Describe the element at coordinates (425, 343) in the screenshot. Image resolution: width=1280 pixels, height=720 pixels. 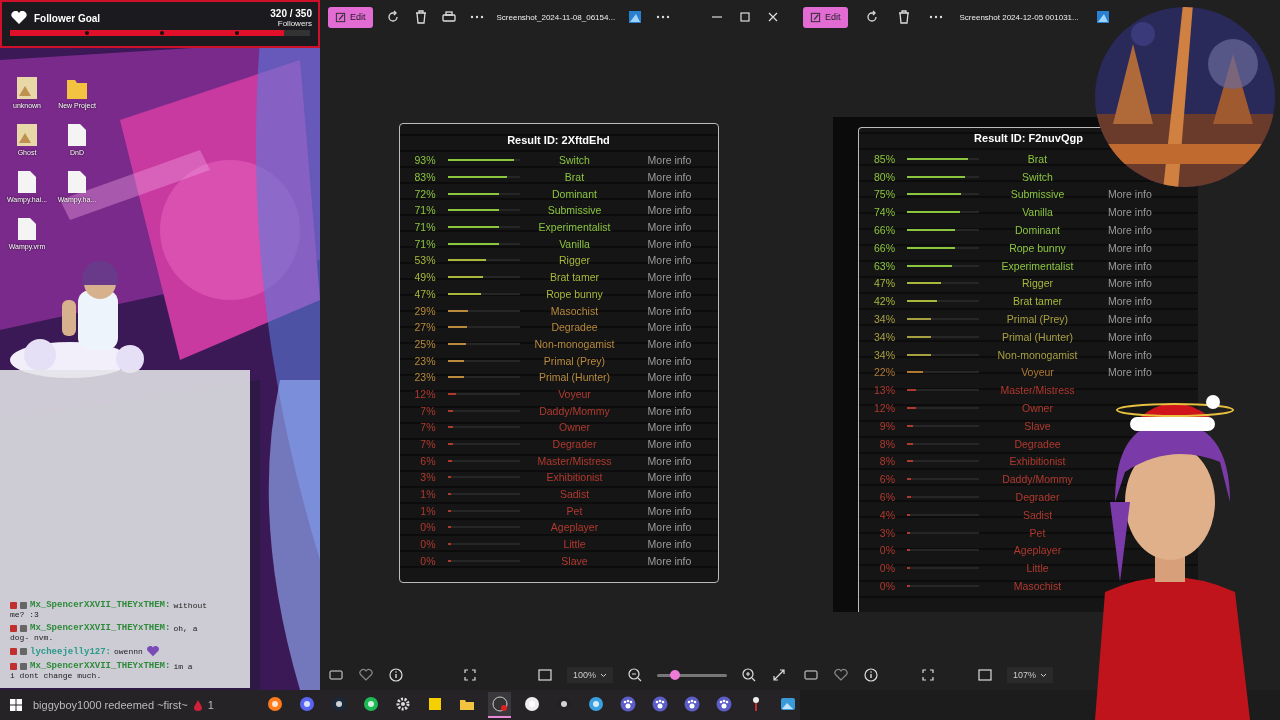
I see `percent-value: 25%` at that location.